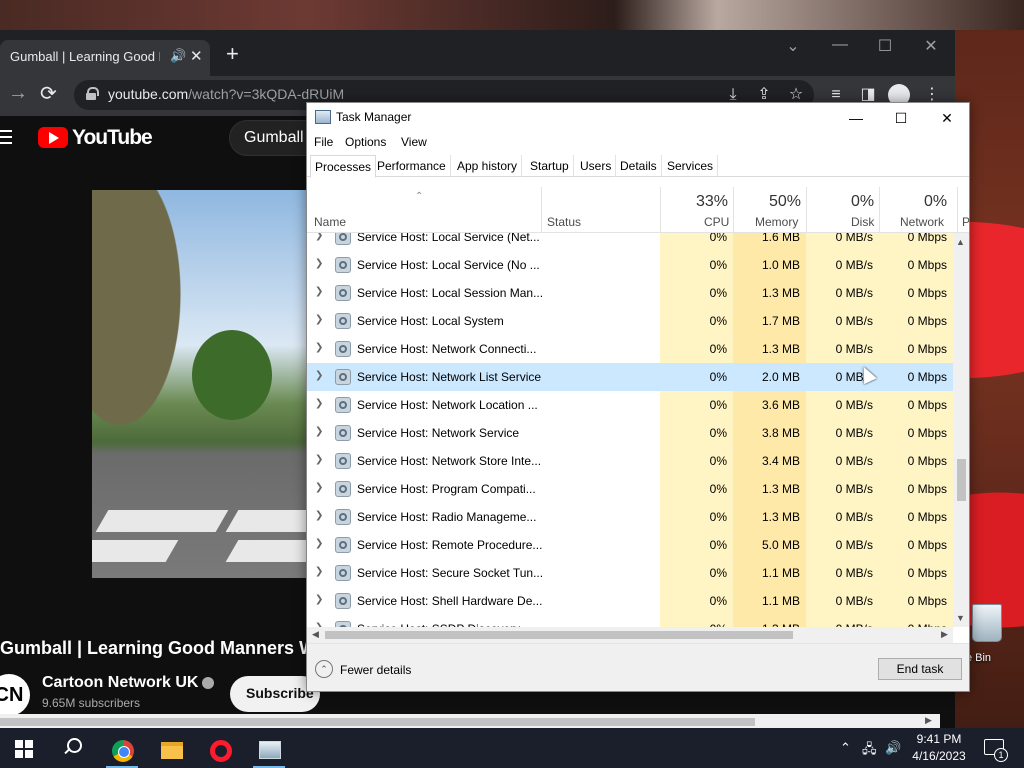 The width and height of the screenshot is (1024, 768). Describe the element at coordinates (922, 222) in the screenshot. I see `column-network: Network` at that location.